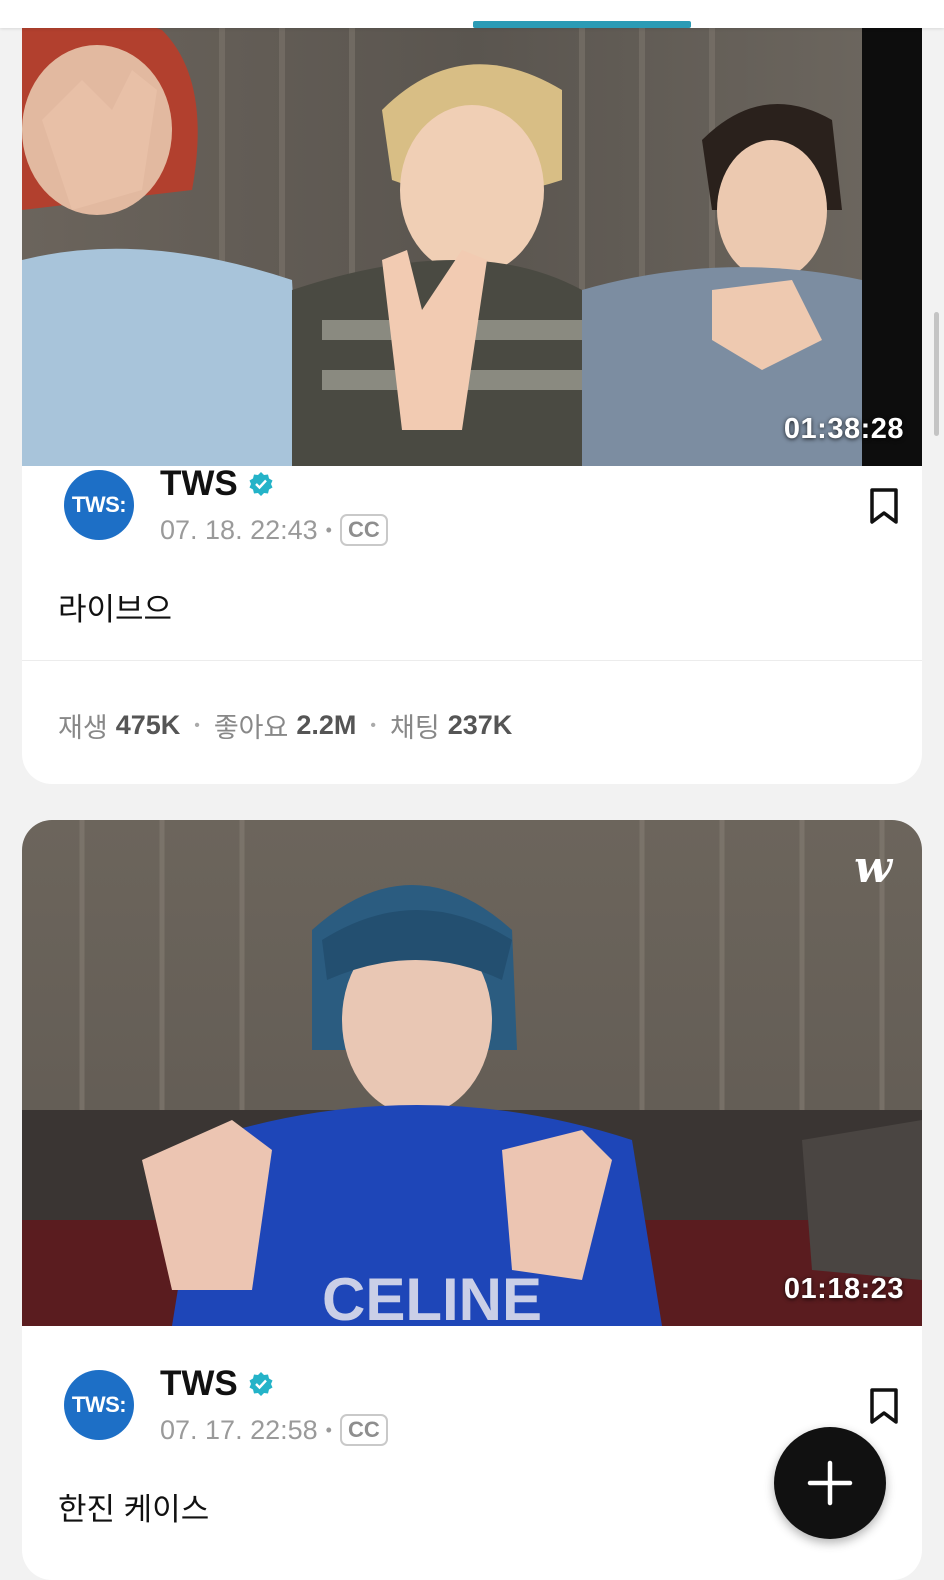 The height and width of the screenshot is (1580, 944). I want to click on post-author-row: TWS: TWS 07. 17. 22:58 • CC, so click(484, 1407).